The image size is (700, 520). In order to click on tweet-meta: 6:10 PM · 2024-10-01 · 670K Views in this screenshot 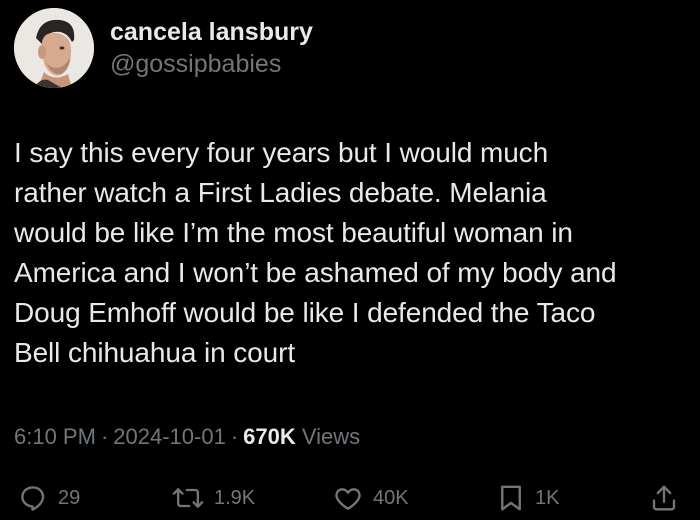, I will do `click(187, 437)`.